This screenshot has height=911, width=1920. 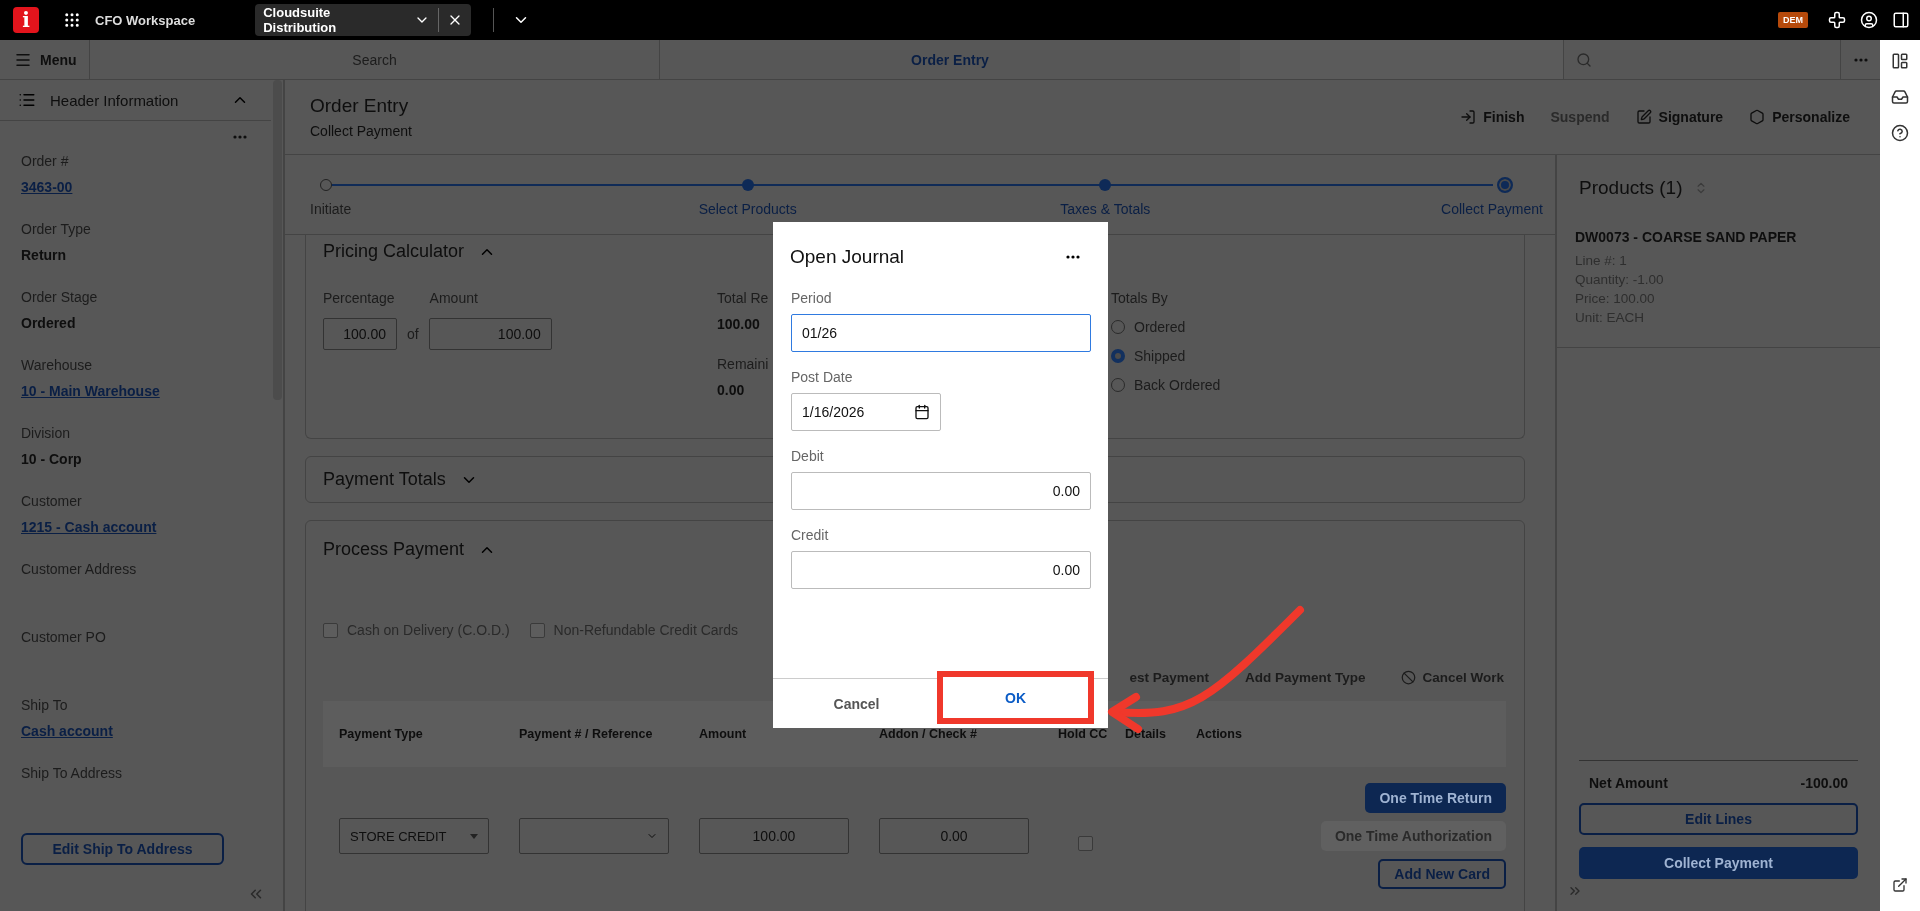 I want to click on field-label: Ship To Address, so click(x=72, y=773).